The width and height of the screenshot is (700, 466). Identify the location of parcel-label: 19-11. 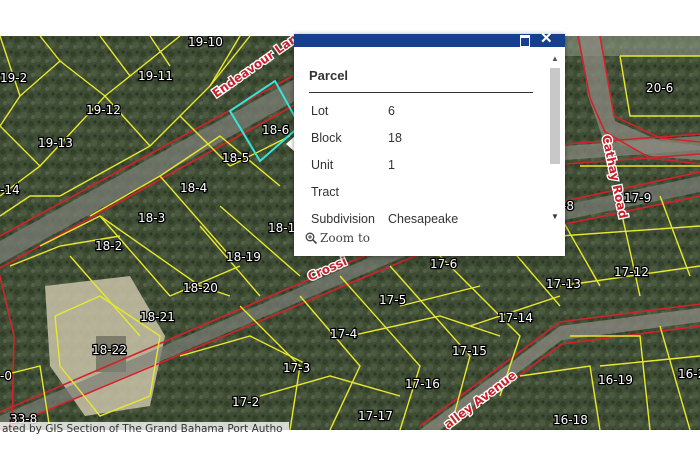
(155, 76).